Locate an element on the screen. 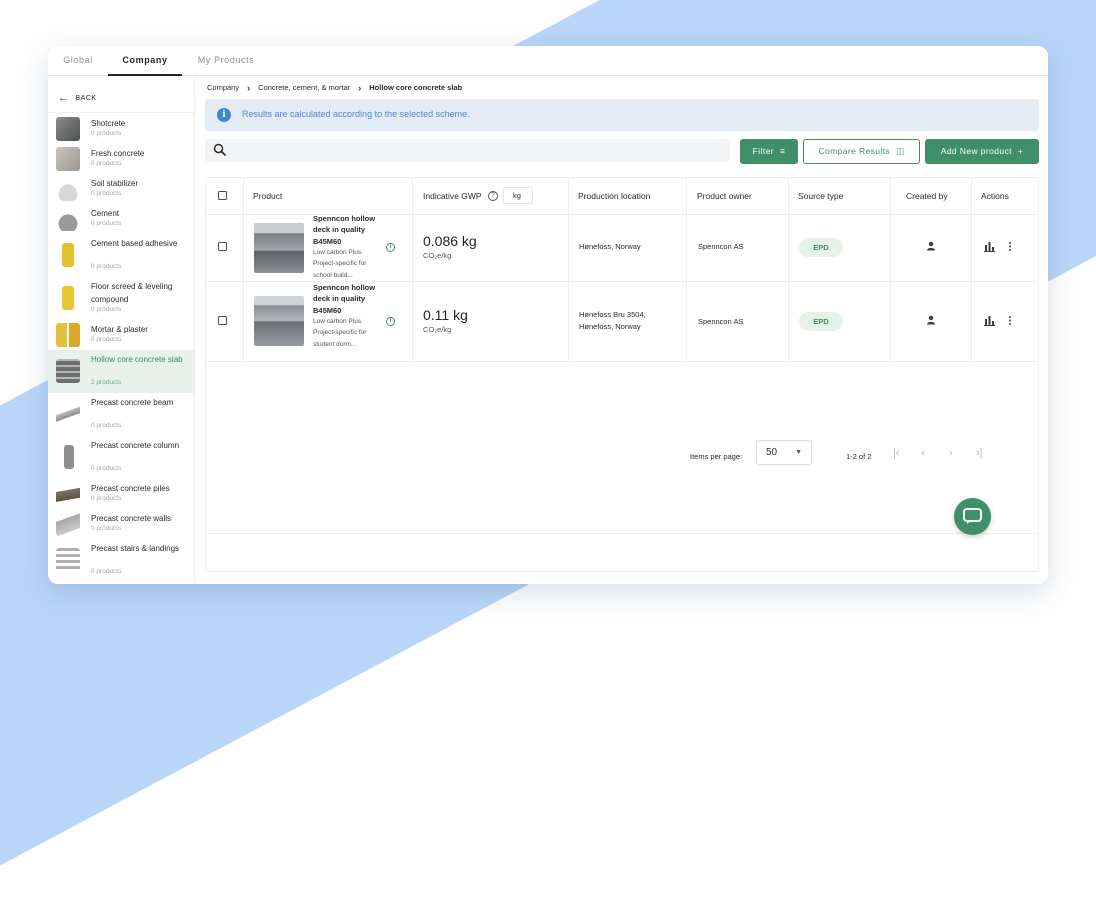 The width and height of the screenshot is (1096, 908). back-button: ← BACK is located at coordinates (77, 98).